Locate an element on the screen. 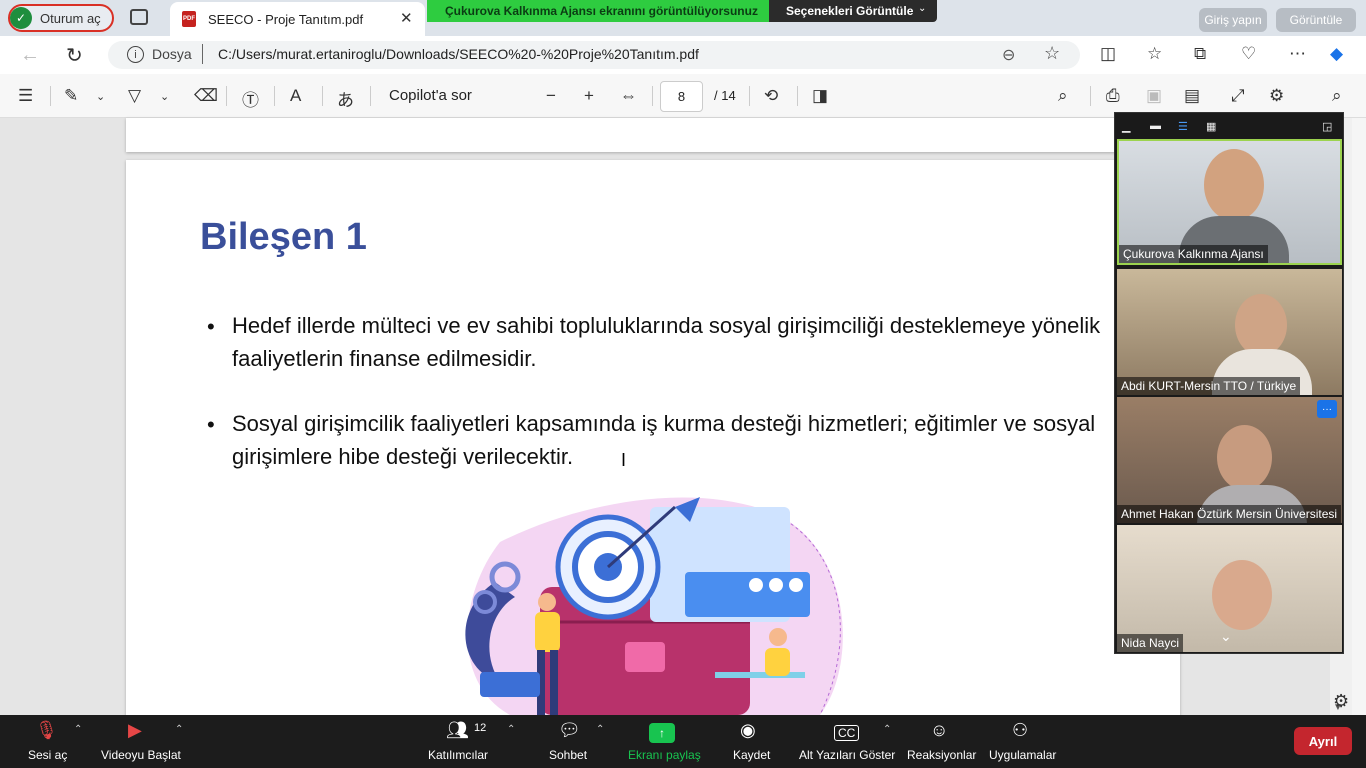 Image resolution: width=1366 pixels, height=768 pixels. save-icon: ▣ is located at coordinates (1154, 96).